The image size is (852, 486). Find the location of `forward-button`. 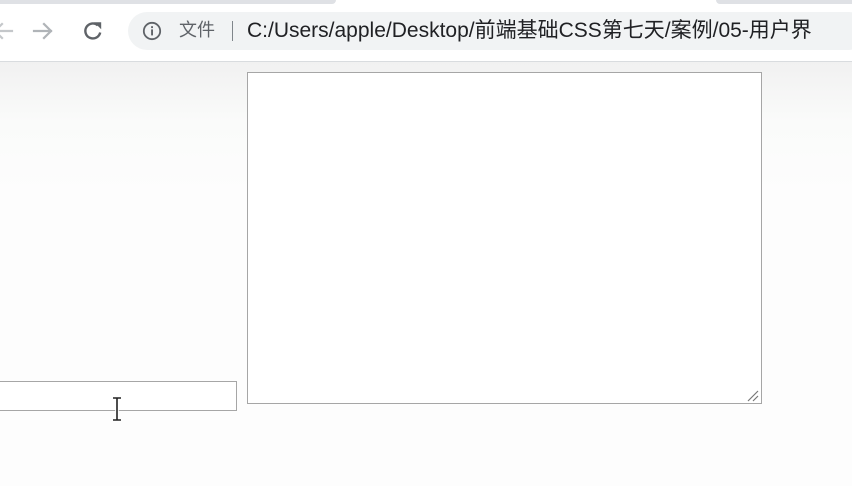

forward-button is located at coordinates (43, 31).